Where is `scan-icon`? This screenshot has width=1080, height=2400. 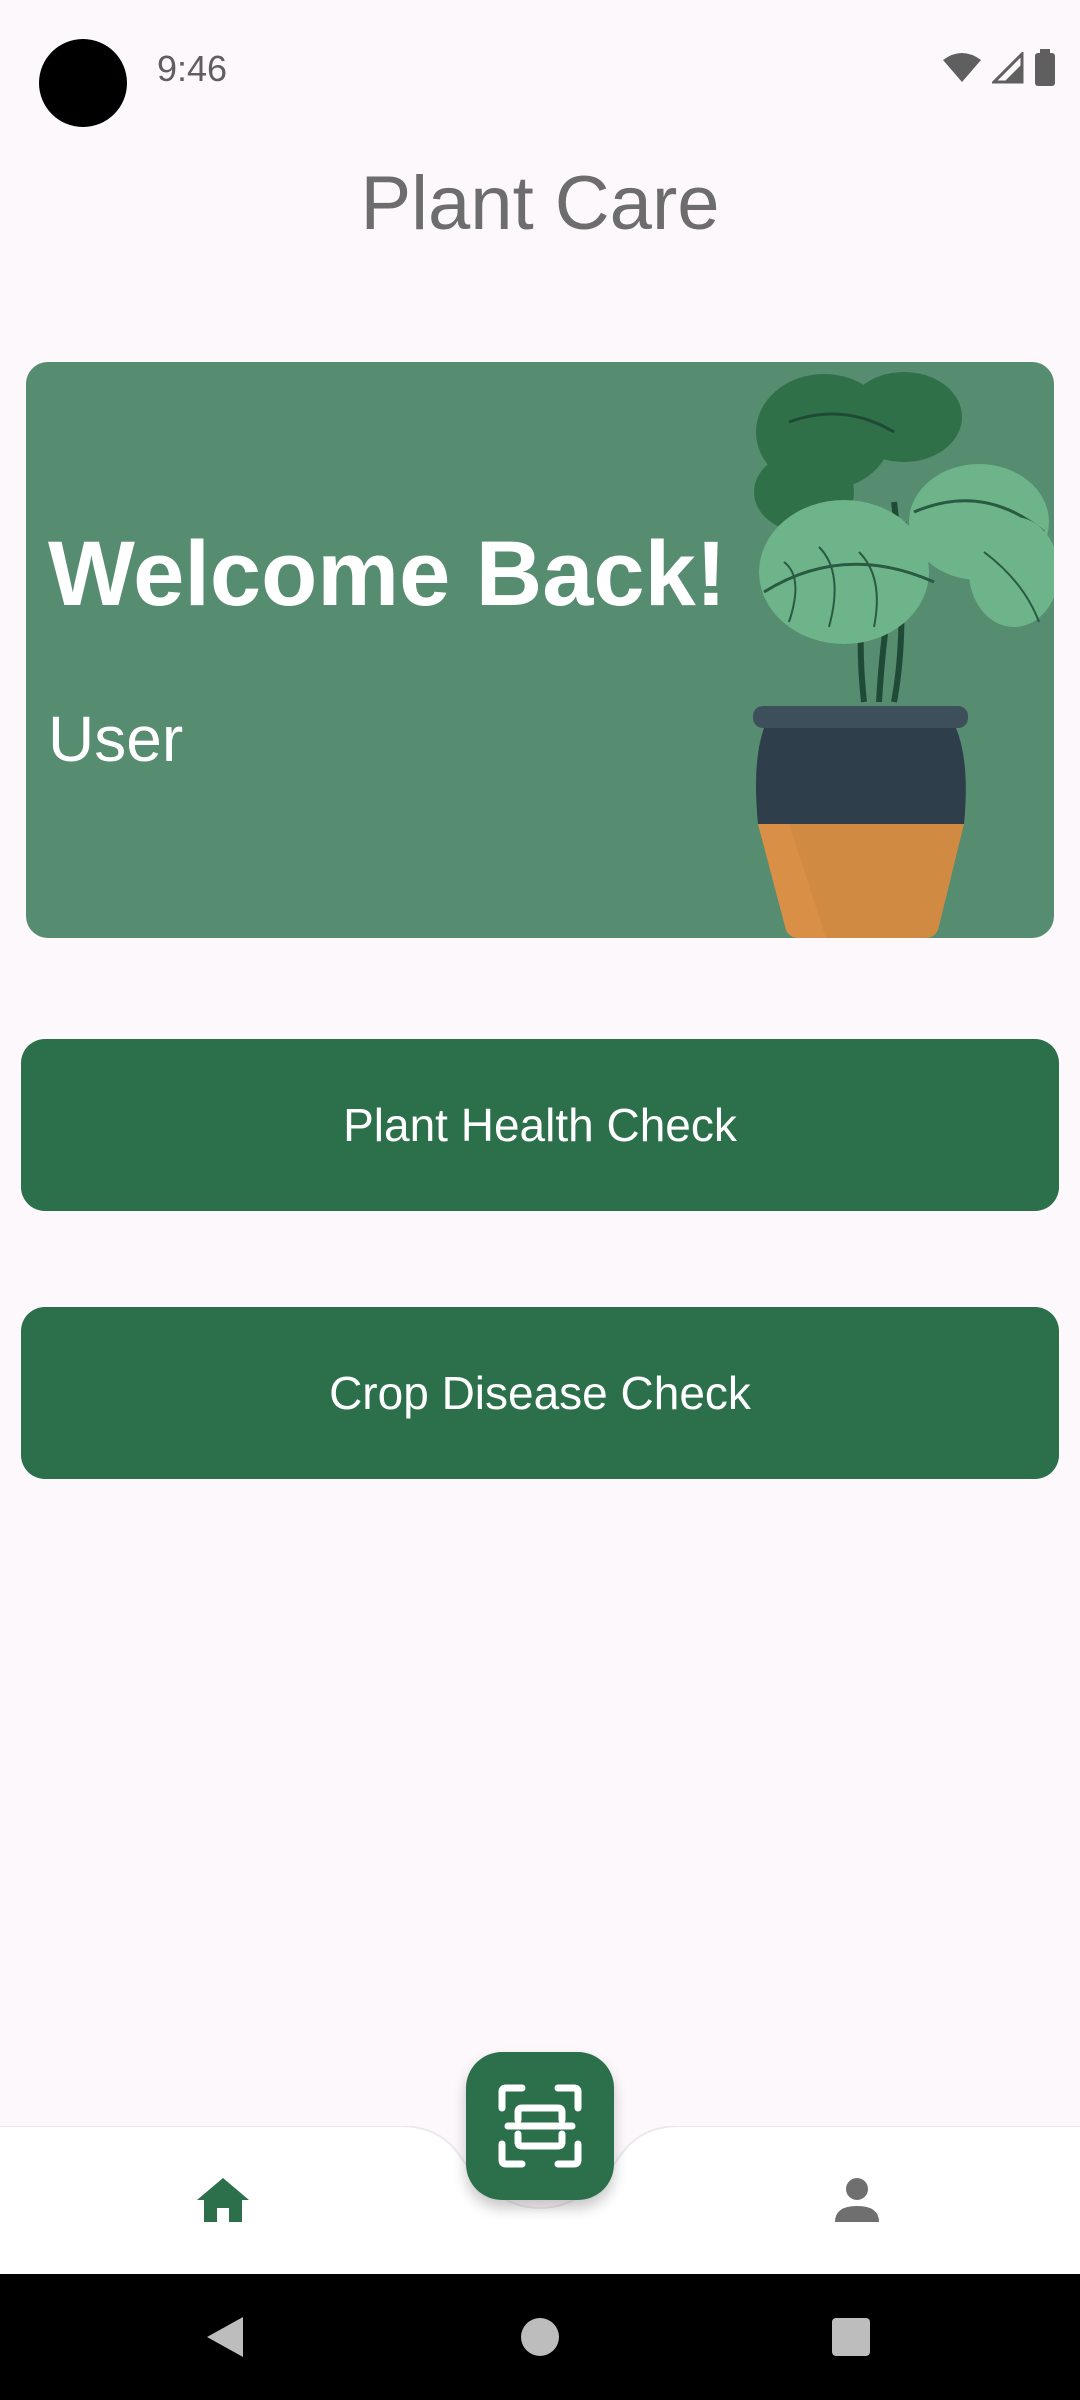 scan-icon is located at coordinates (540, 2126).